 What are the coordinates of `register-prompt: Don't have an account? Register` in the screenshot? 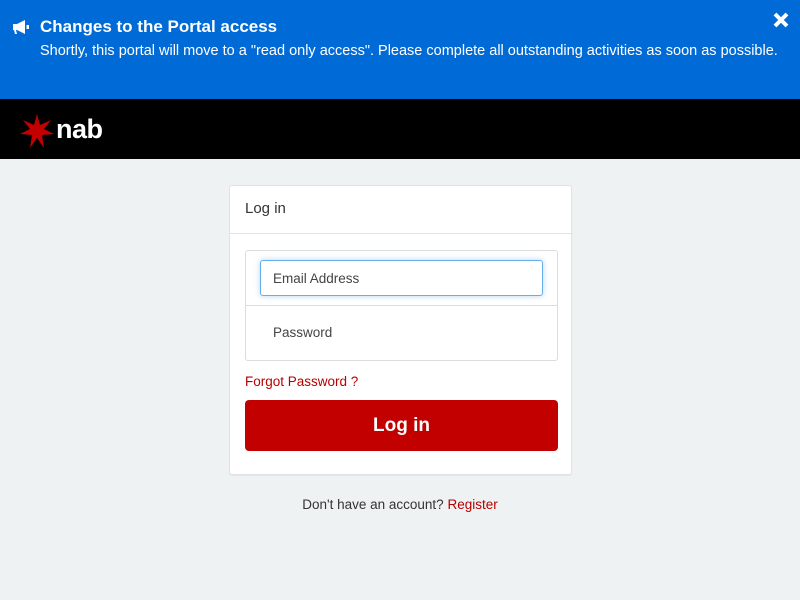 It's located at (400, 504).